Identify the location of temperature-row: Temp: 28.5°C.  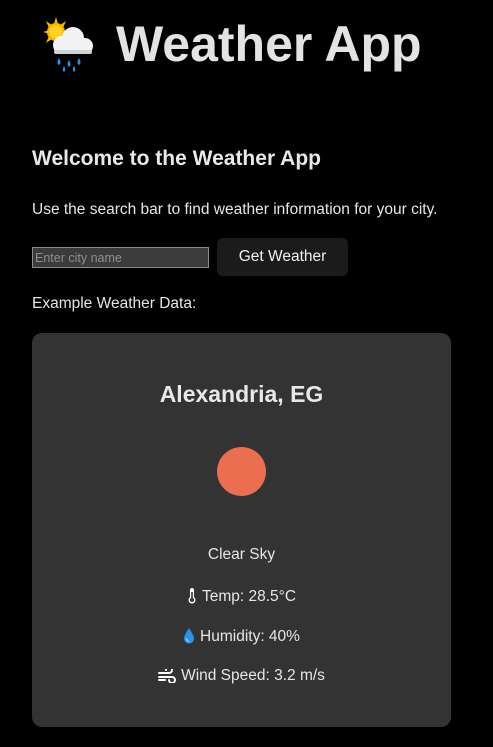
(241, 598).